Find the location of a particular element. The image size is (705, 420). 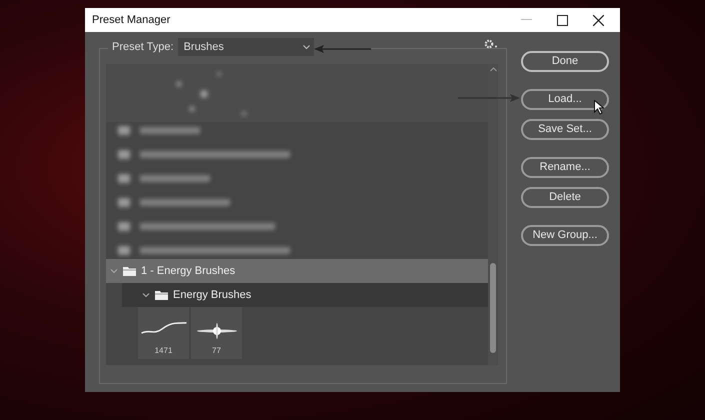

brush-tile: 1471 is located at coordinates (163, 333).